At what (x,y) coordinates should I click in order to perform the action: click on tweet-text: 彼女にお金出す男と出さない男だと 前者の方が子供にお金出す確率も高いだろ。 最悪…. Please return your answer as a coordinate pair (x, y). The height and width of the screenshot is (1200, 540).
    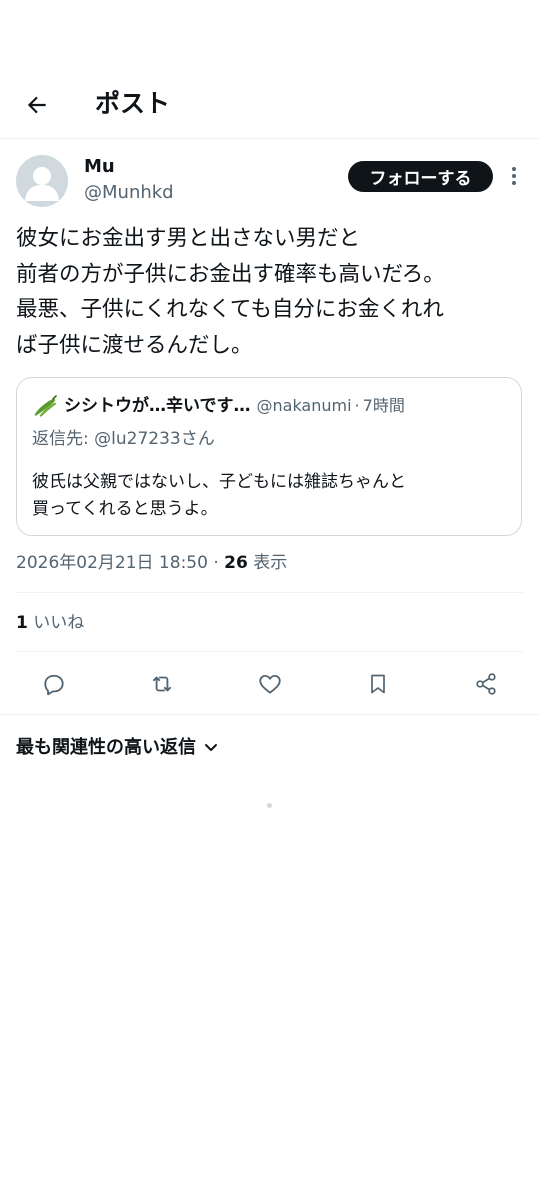
    Looking at the image, I should click on (271, 292).